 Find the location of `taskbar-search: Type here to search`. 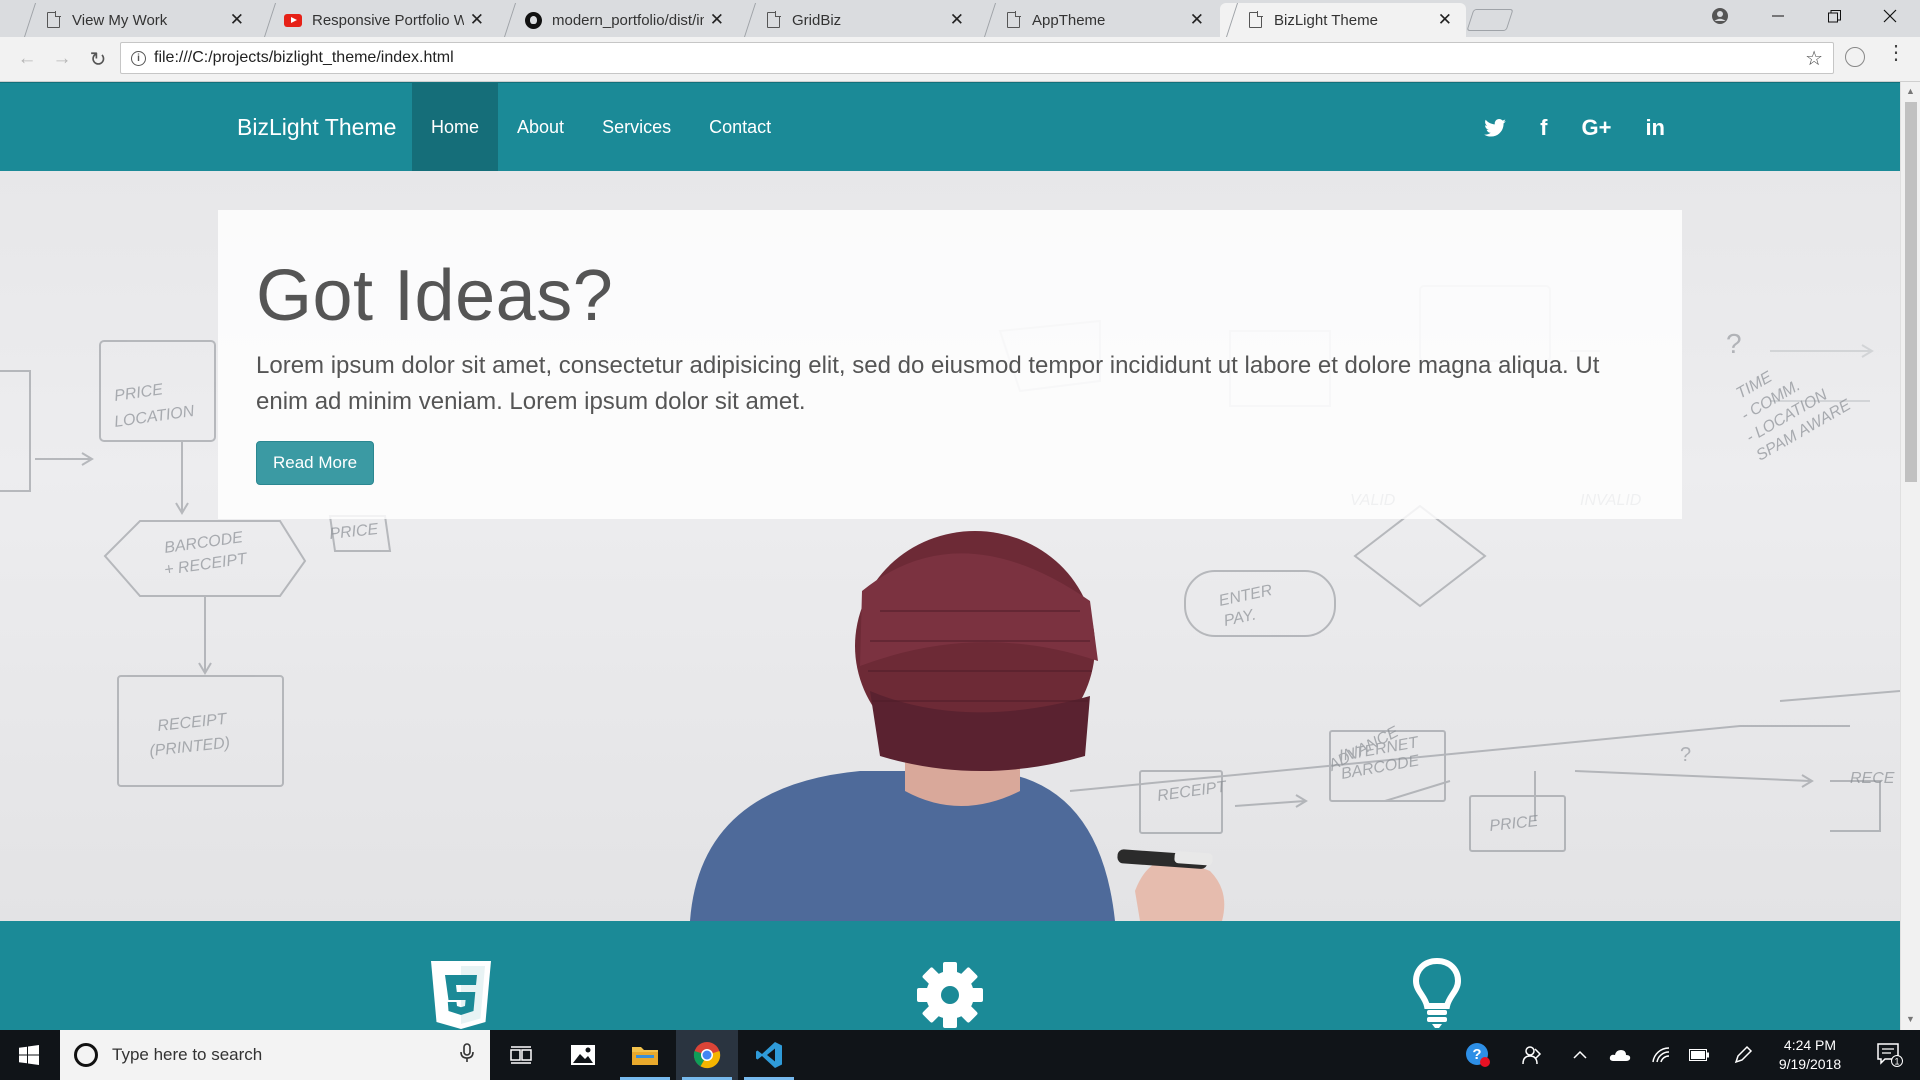

taskbar-search: Type here to search is located at coordinates (275, 1055).